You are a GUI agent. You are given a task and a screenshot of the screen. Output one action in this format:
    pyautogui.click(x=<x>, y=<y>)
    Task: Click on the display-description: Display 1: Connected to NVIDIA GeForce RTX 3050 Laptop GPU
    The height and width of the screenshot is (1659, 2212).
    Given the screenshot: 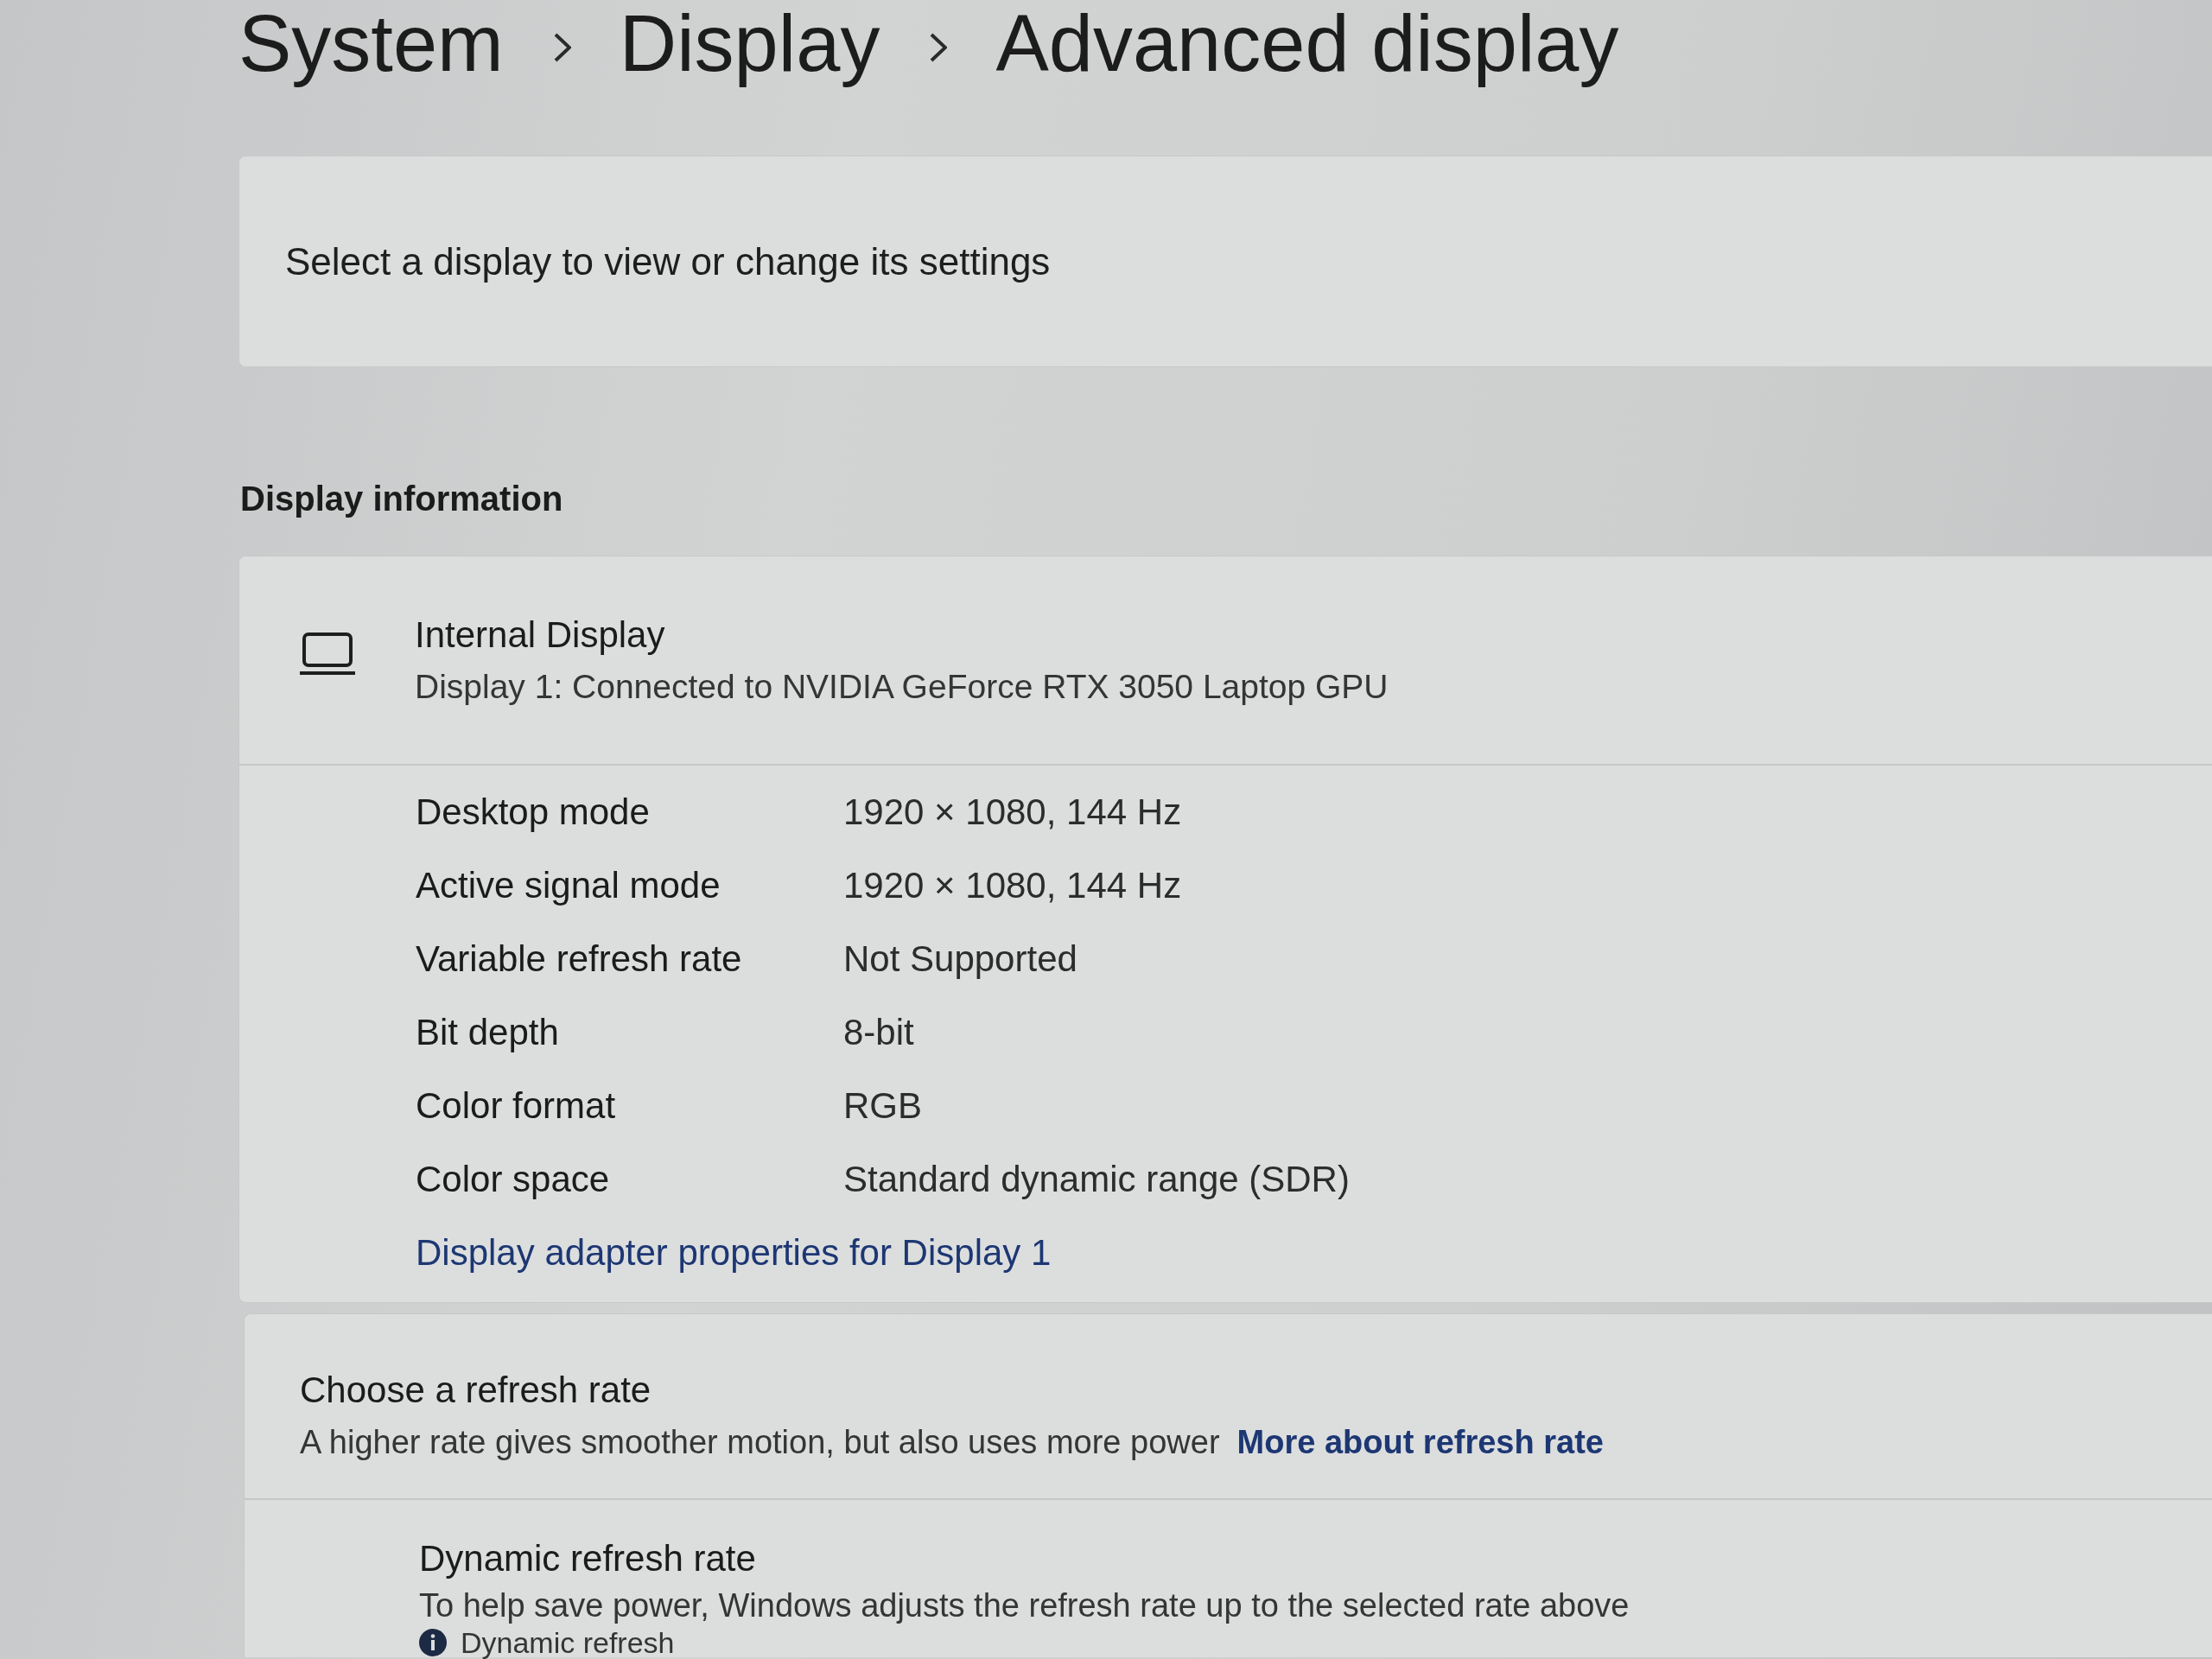 What is the action you would take?
    pyautogui.click(x=902, y=687)
    